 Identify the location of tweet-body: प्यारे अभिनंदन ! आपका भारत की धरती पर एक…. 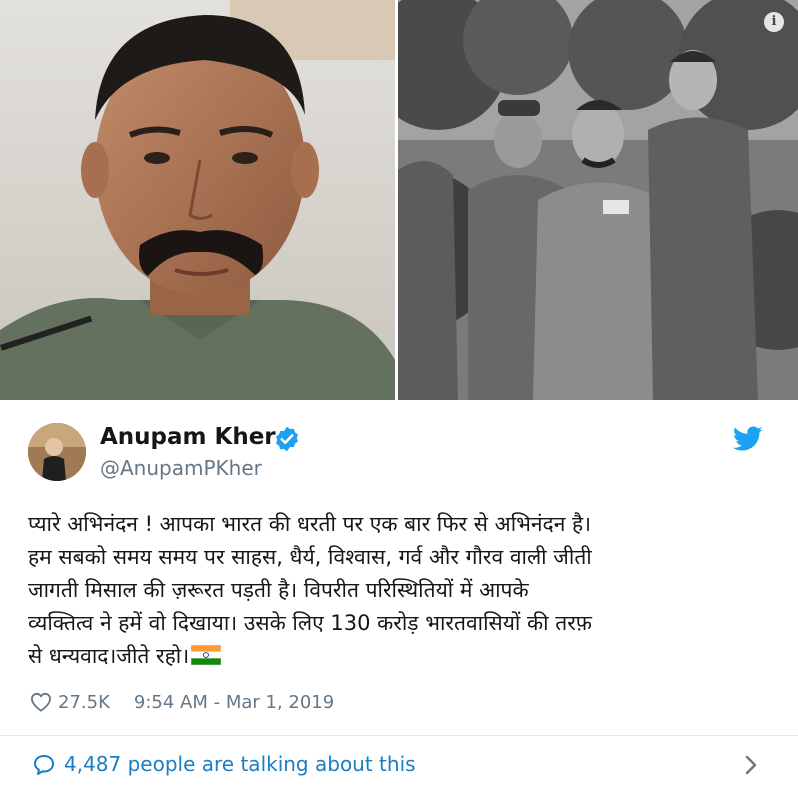
(310, 590).